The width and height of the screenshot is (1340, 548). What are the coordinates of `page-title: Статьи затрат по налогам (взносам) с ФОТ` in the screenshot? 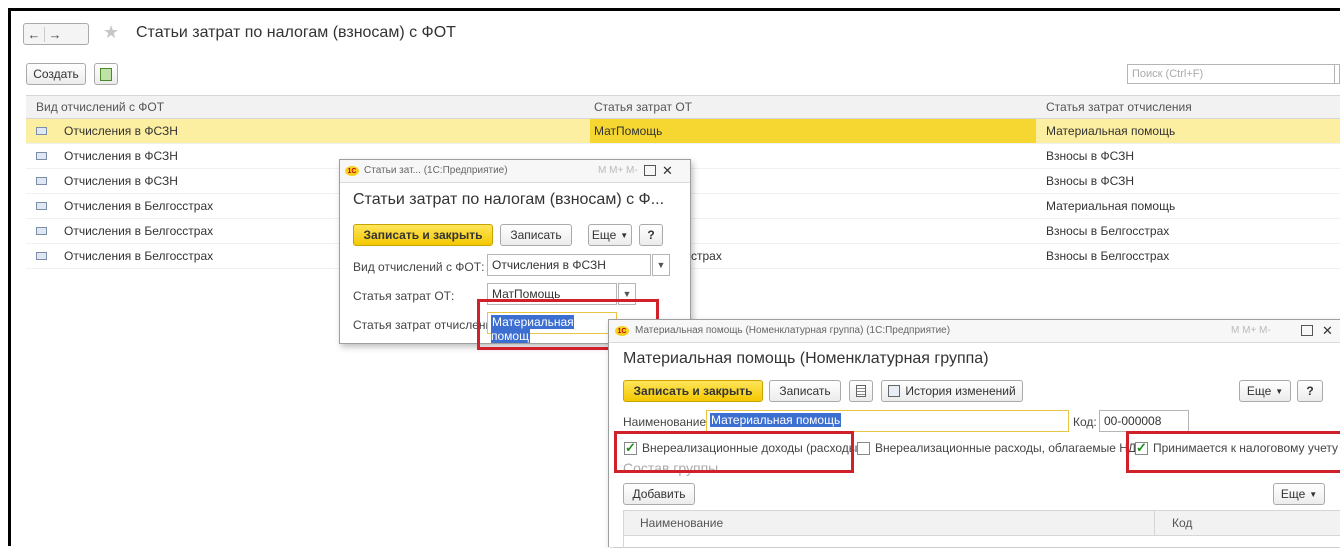 It's located at (296, 32).